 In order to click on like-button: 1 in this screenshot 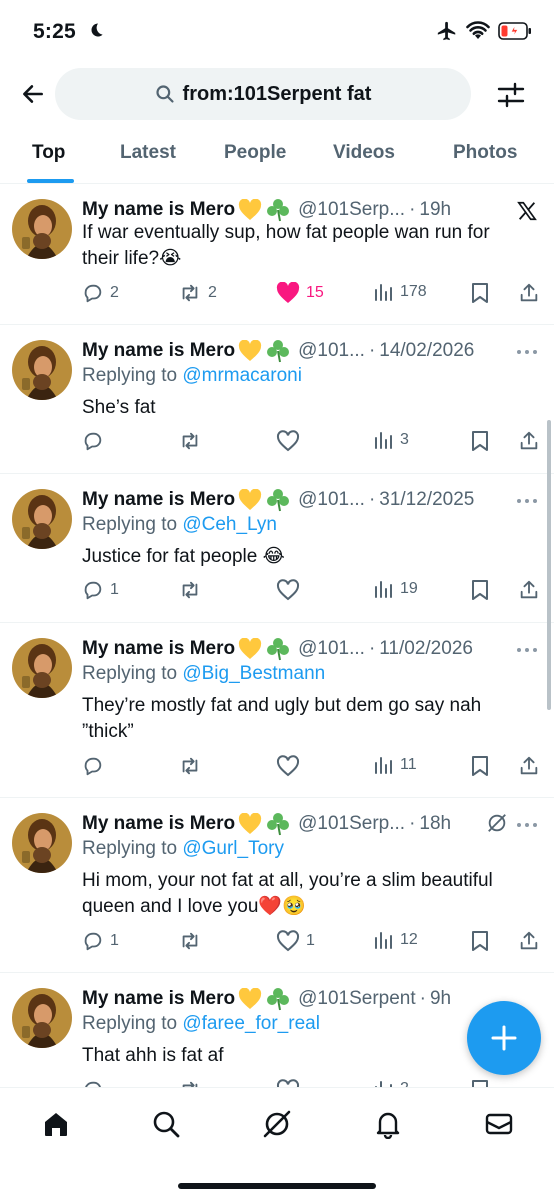, I will do `click(295, 941)`.